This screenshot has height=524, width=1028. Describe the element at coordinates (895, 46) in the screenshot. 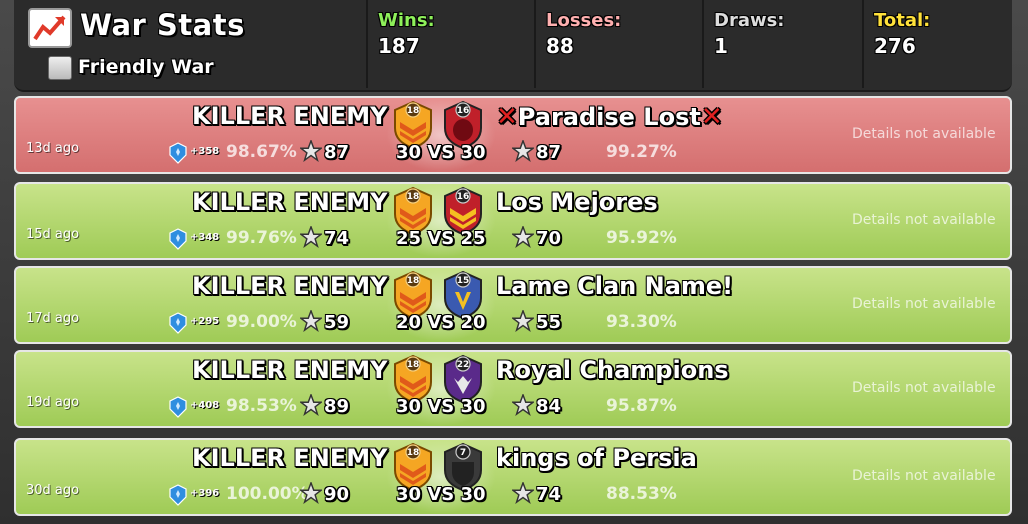

I see `stat-value: 276` at that location.